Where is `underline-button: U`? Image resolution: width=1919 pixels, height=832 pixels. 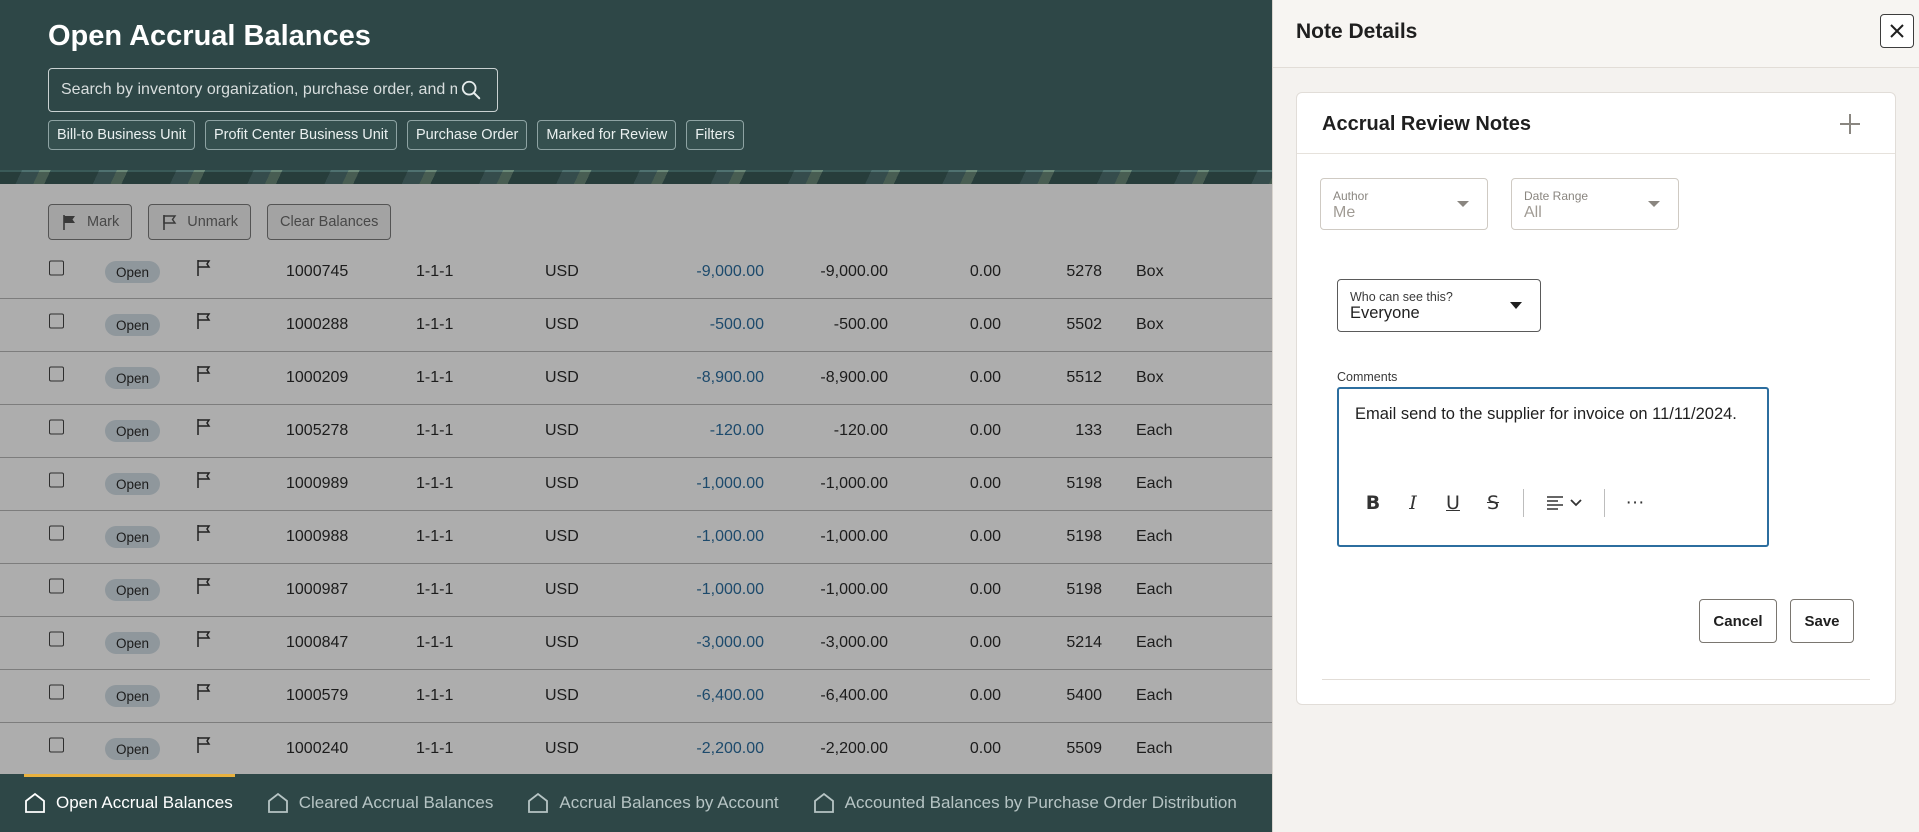
underline-button: U is located at coordinates (1453, 503).